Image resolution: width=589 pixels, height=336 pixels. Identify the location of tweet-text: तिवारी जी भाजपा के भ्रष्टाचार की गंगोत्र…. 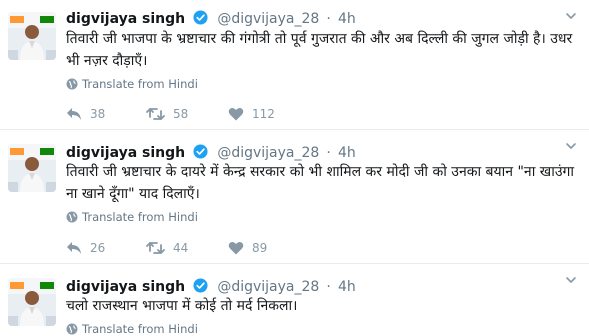
(319, 50).